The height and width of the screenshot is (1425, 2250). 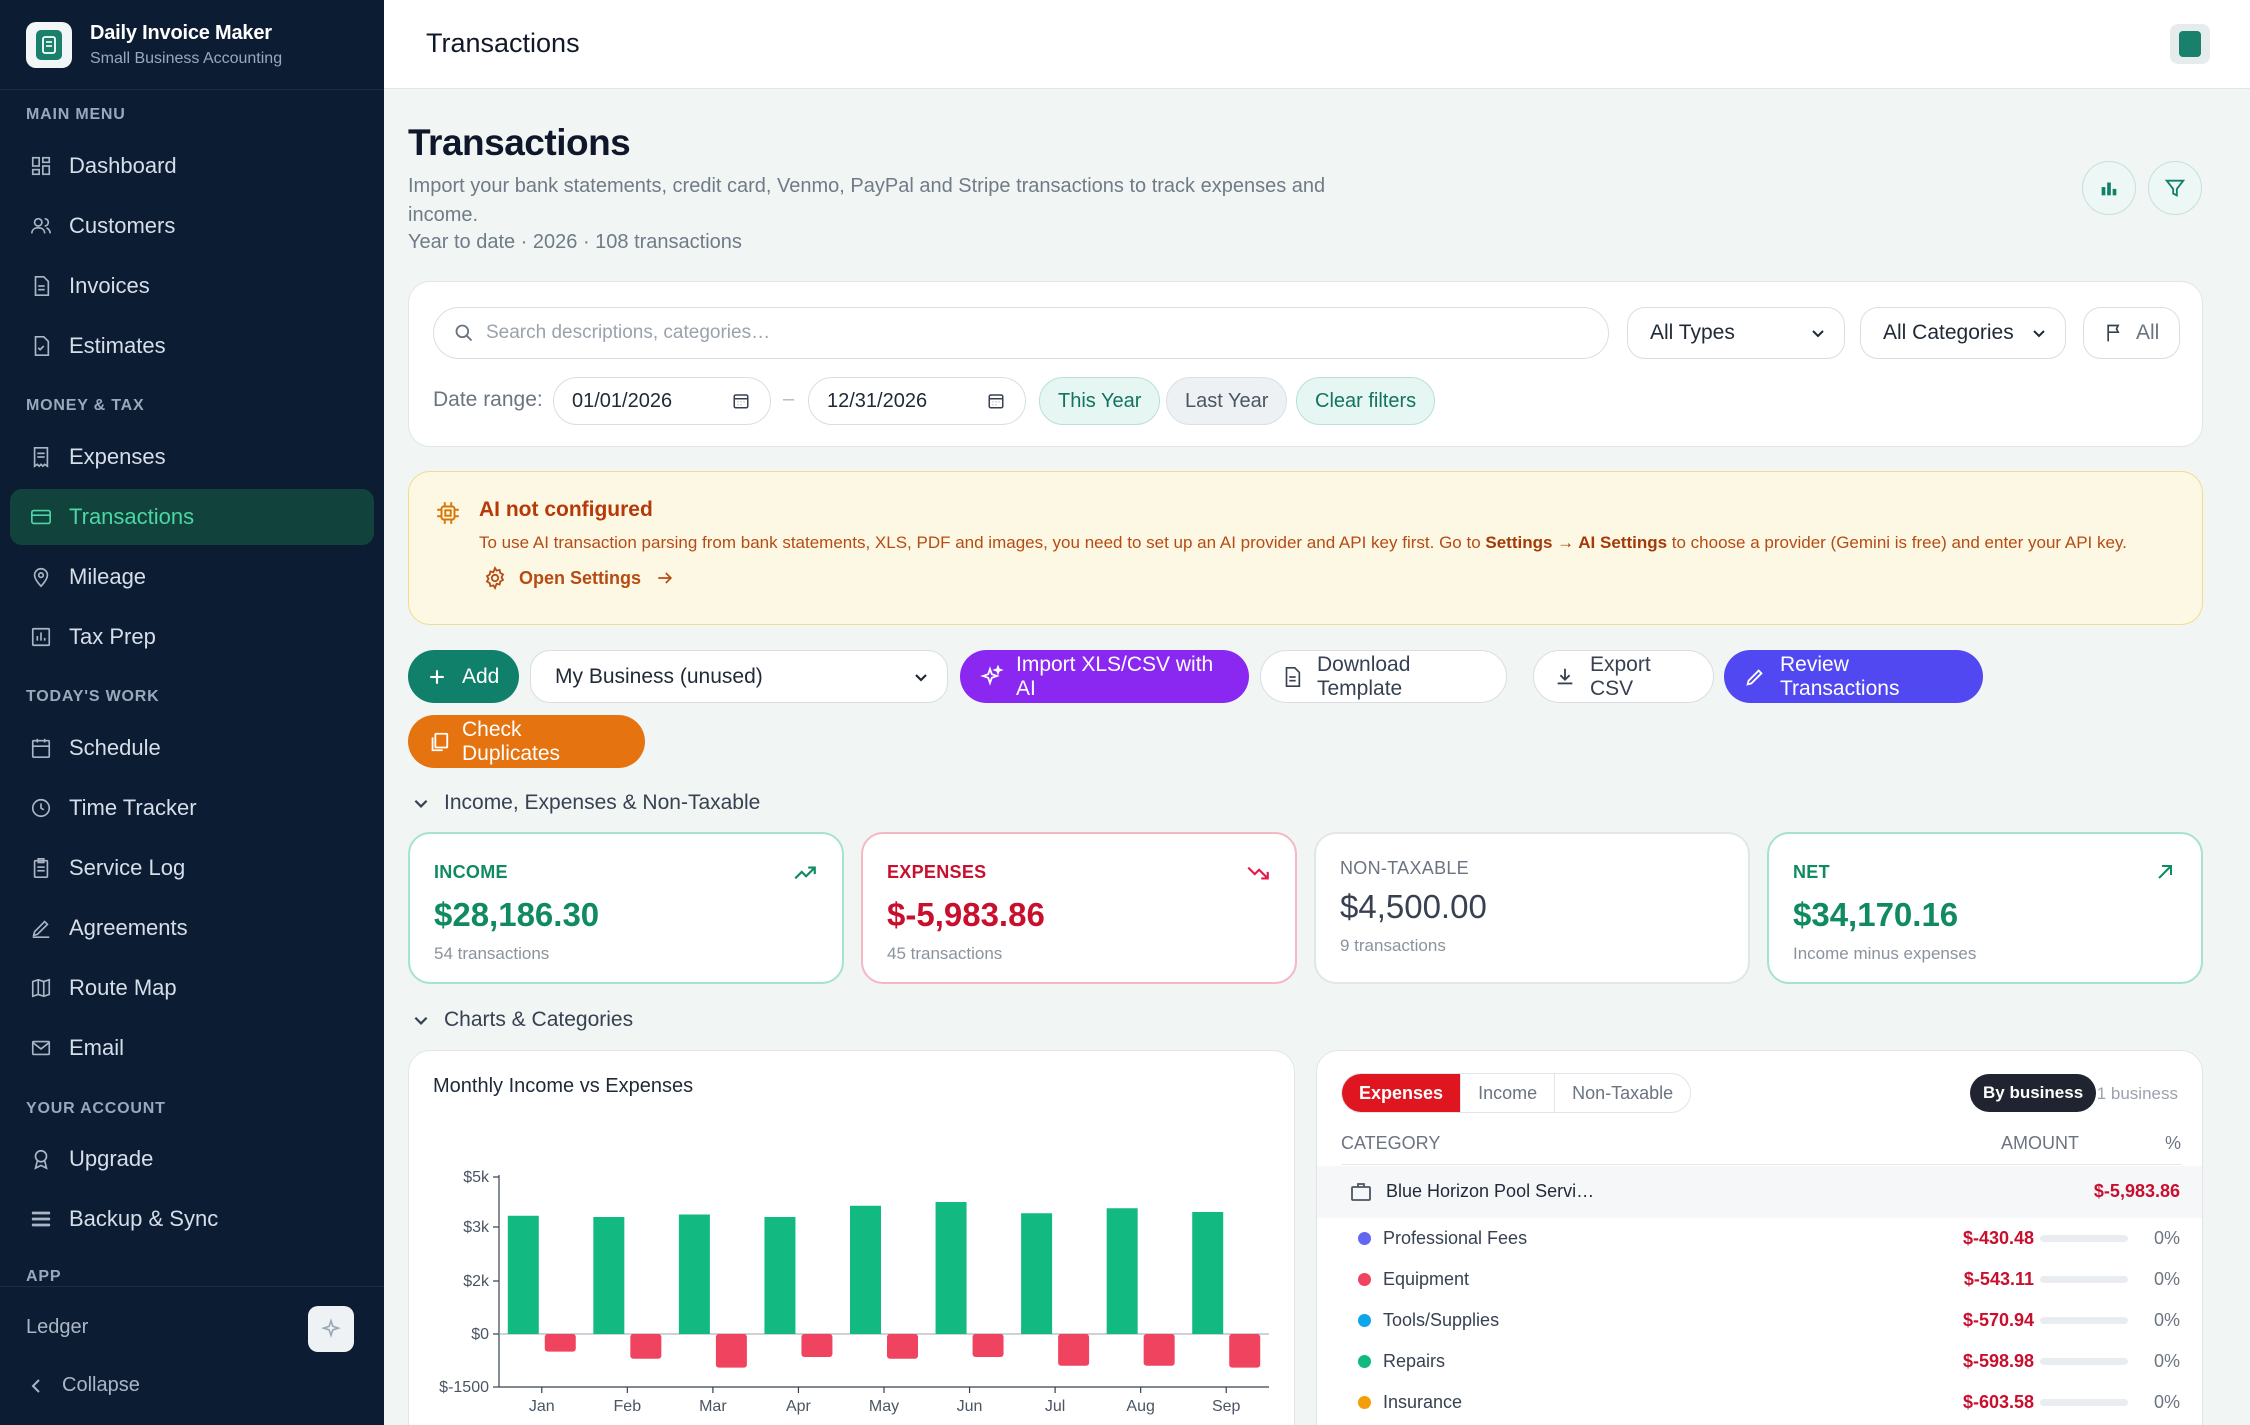 I want to click on category-row: Tools/Supplies $-570.94 0%, so click(x=1759, y=1320).